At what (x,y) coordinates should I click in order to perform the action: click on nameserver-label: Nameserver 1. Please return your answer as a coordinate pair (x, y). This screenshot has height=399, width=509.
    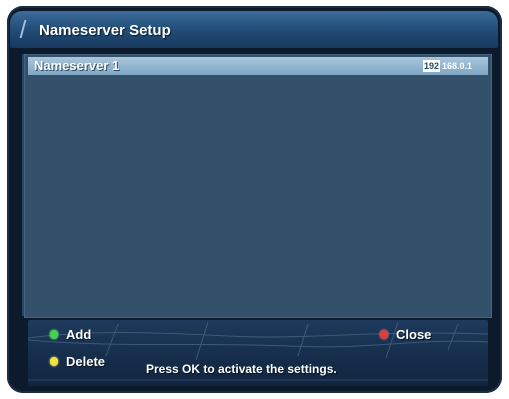
    Looking at the image, I should click on (77, 65).